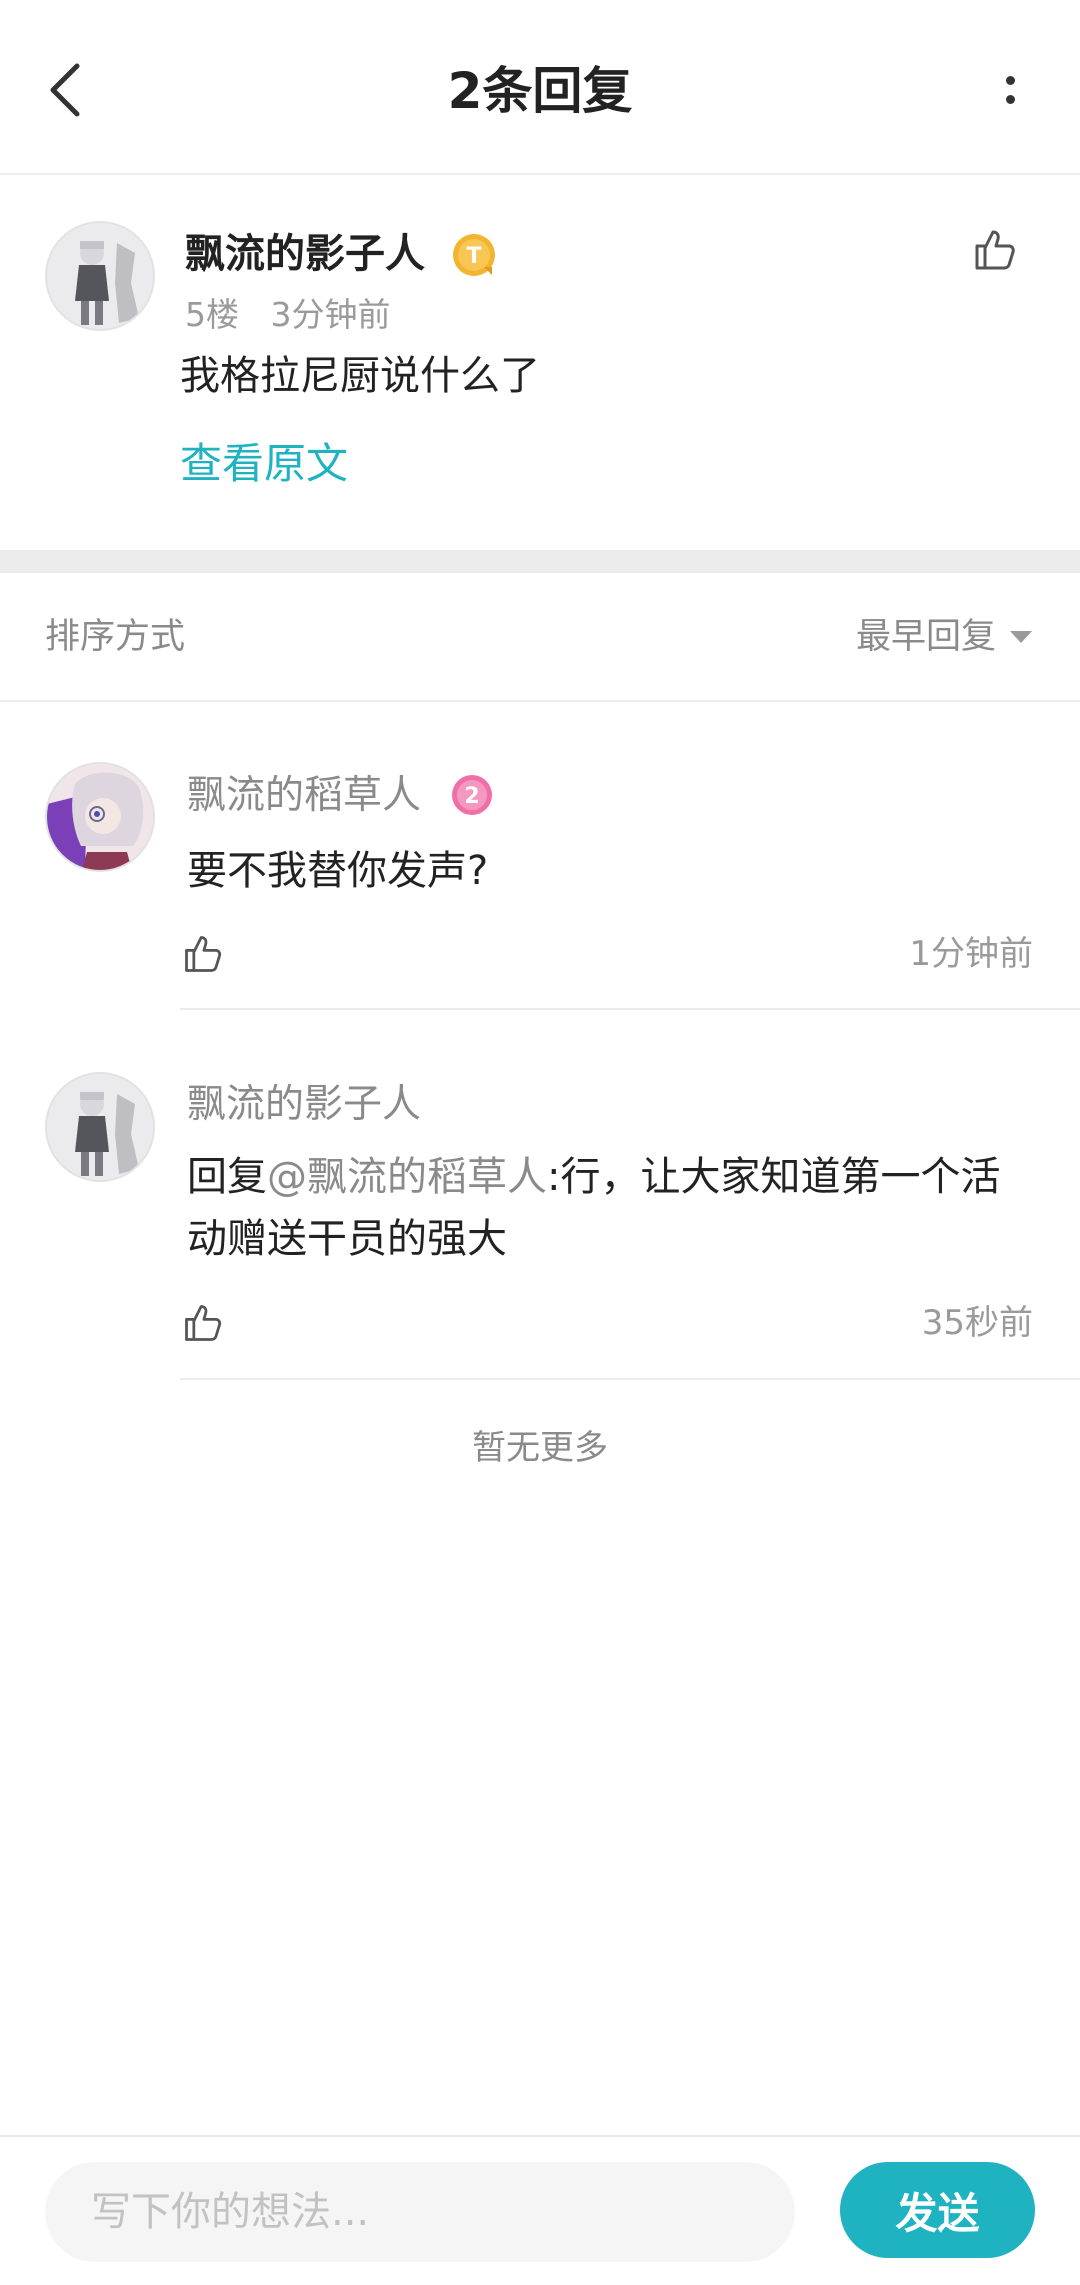 The image size is (1080, 2285). Describe the element at coordinates (227, 1177) in the screenshot. I see `reply-prefix: 回复` at that location.